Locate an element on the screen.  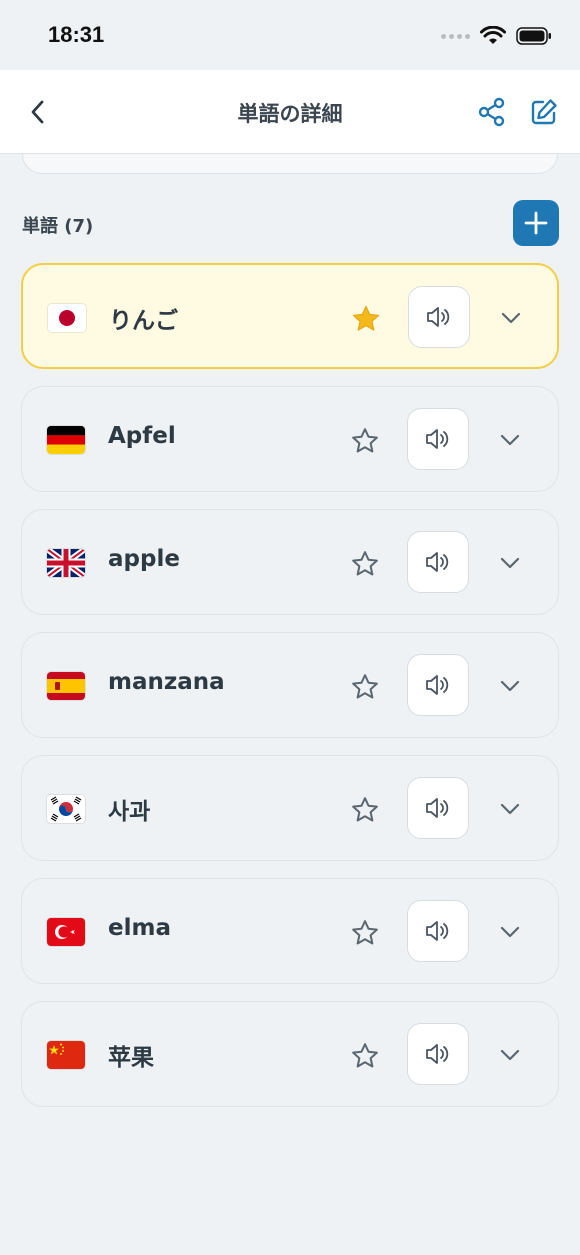
cellular-signal-icon is located at coordinates (455, 36).